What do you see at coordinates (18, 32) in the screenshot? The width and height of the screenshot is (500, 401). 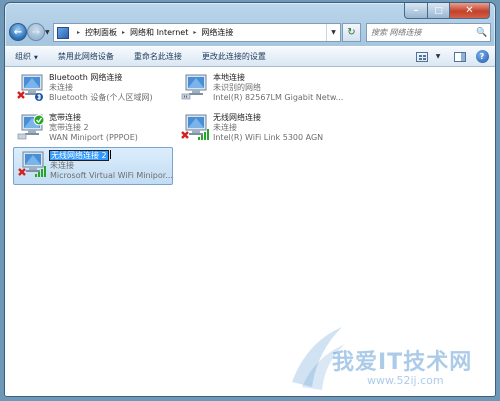 I see `back-button: ←` at bounding box center [18, 32].